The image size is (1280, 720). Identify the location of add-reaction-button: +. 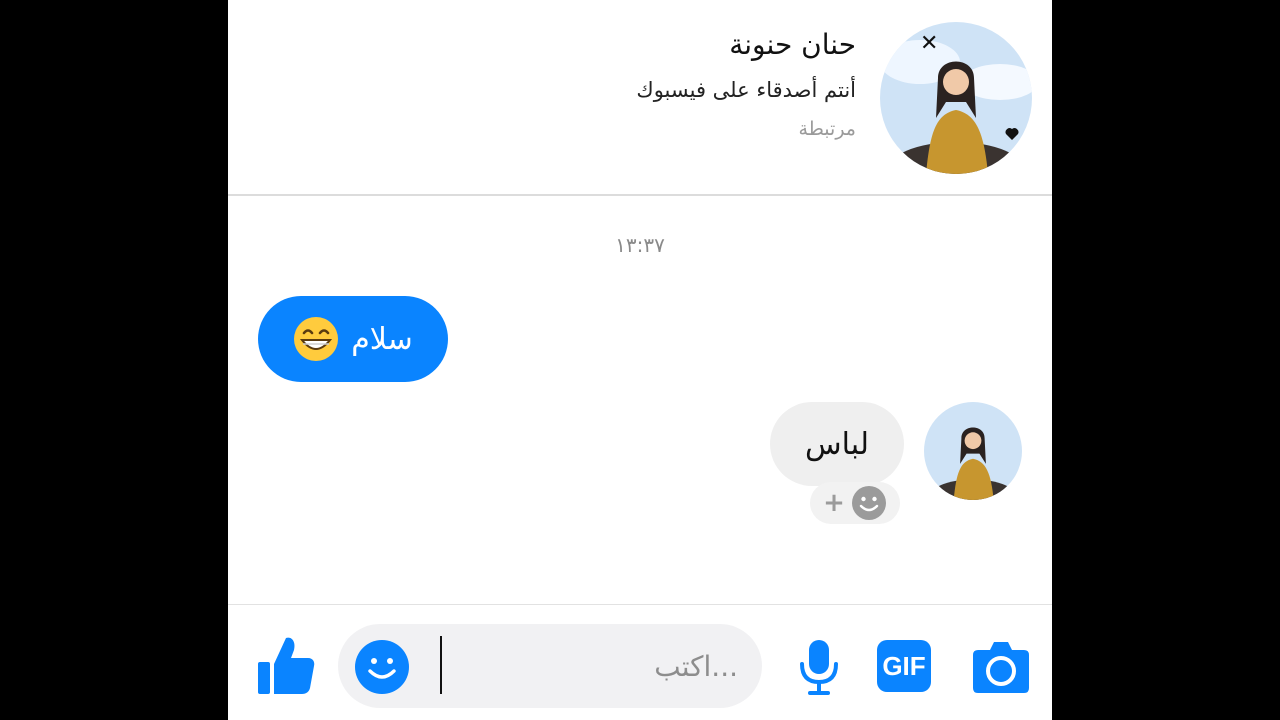
(855, 503).